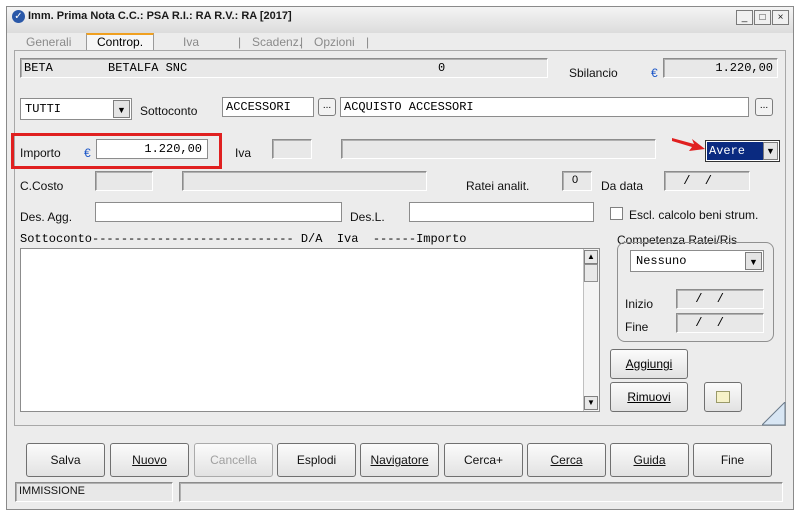 The width and height of the screenshot is (800, 516). Describe the element at coordinates (191, 43) in the screenshot. I see `tab-iva: Iva` at that location.